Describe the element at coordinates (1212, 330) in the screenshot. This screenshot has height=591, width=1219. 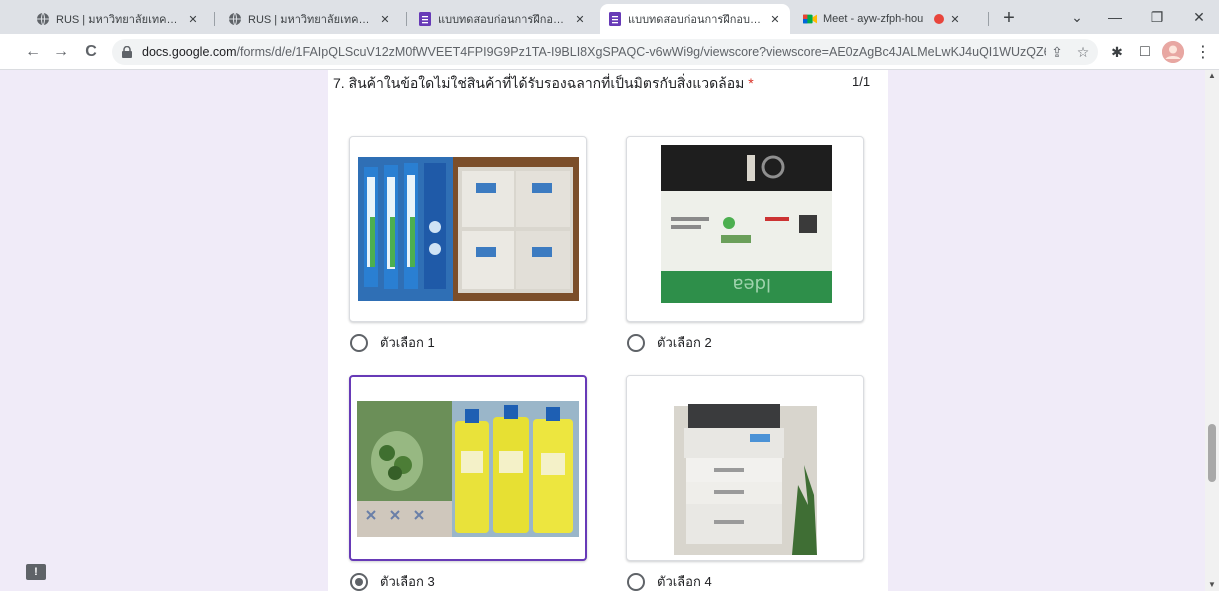
I see `page-scrollbar: ▲ ▼` at that location.